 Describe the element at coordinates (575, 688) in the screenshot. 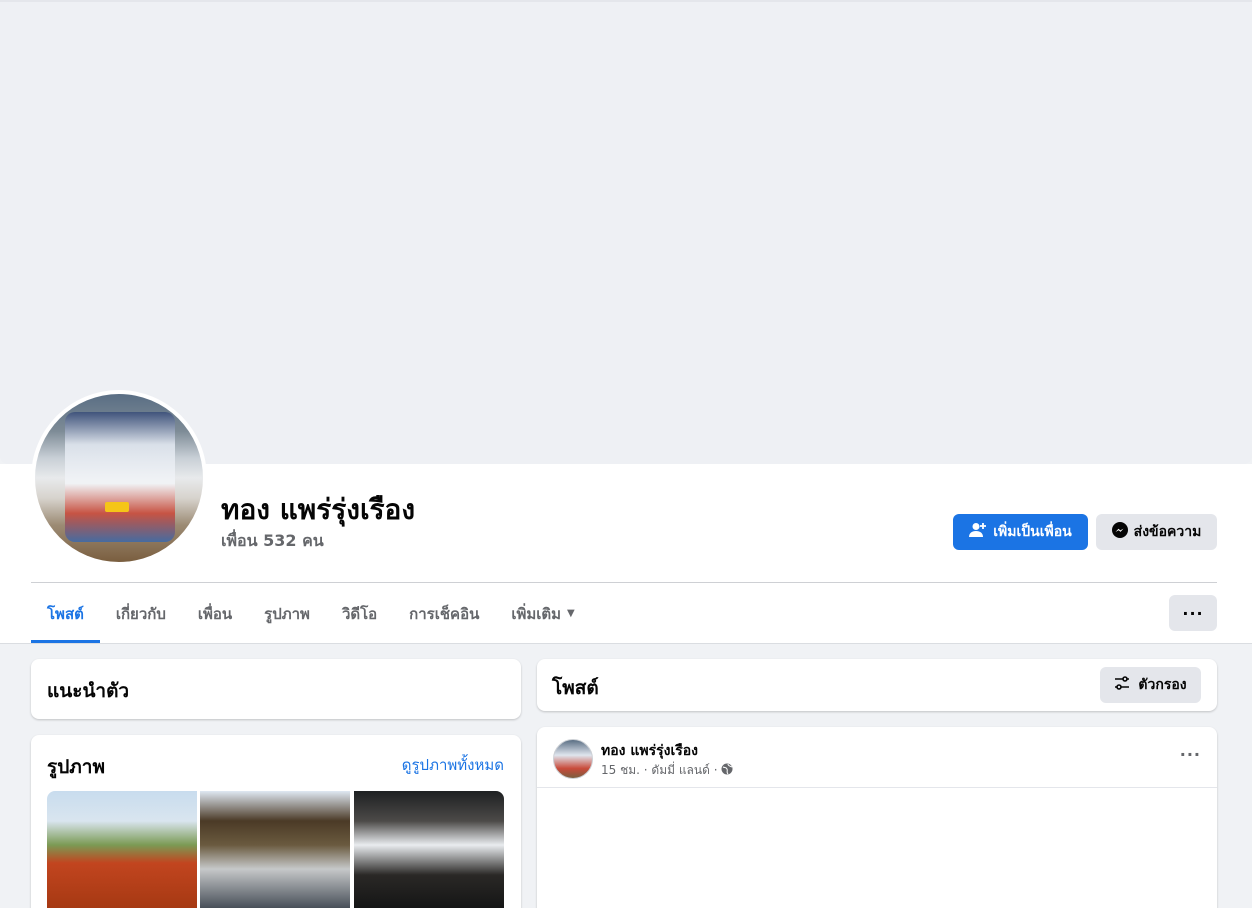

I see `posts-title: โพสต์` at that location.